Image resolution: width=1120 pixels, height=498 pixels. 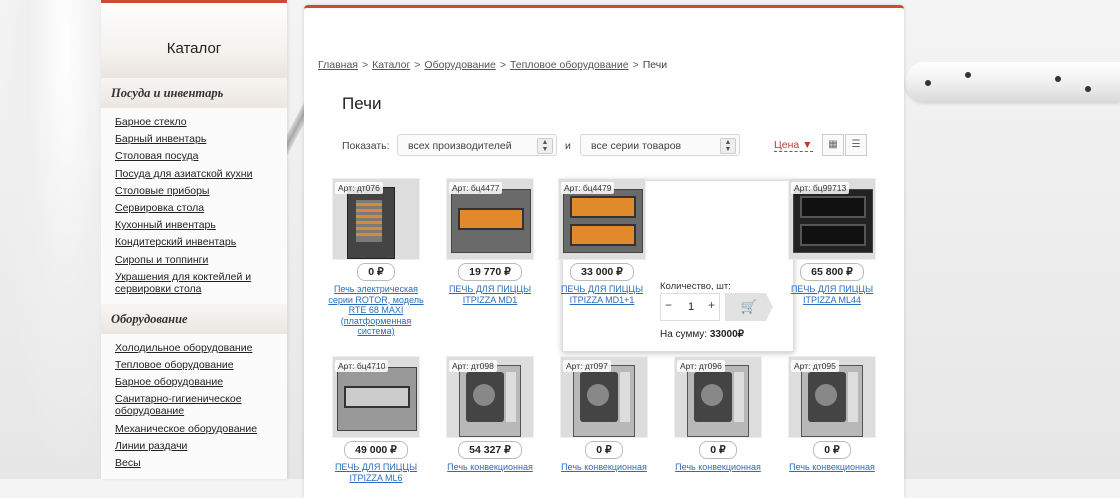 What do you see at coordinates (668, 305) in the screenshot?
I see `decrease-button: −` at bounding box center [668, 305].